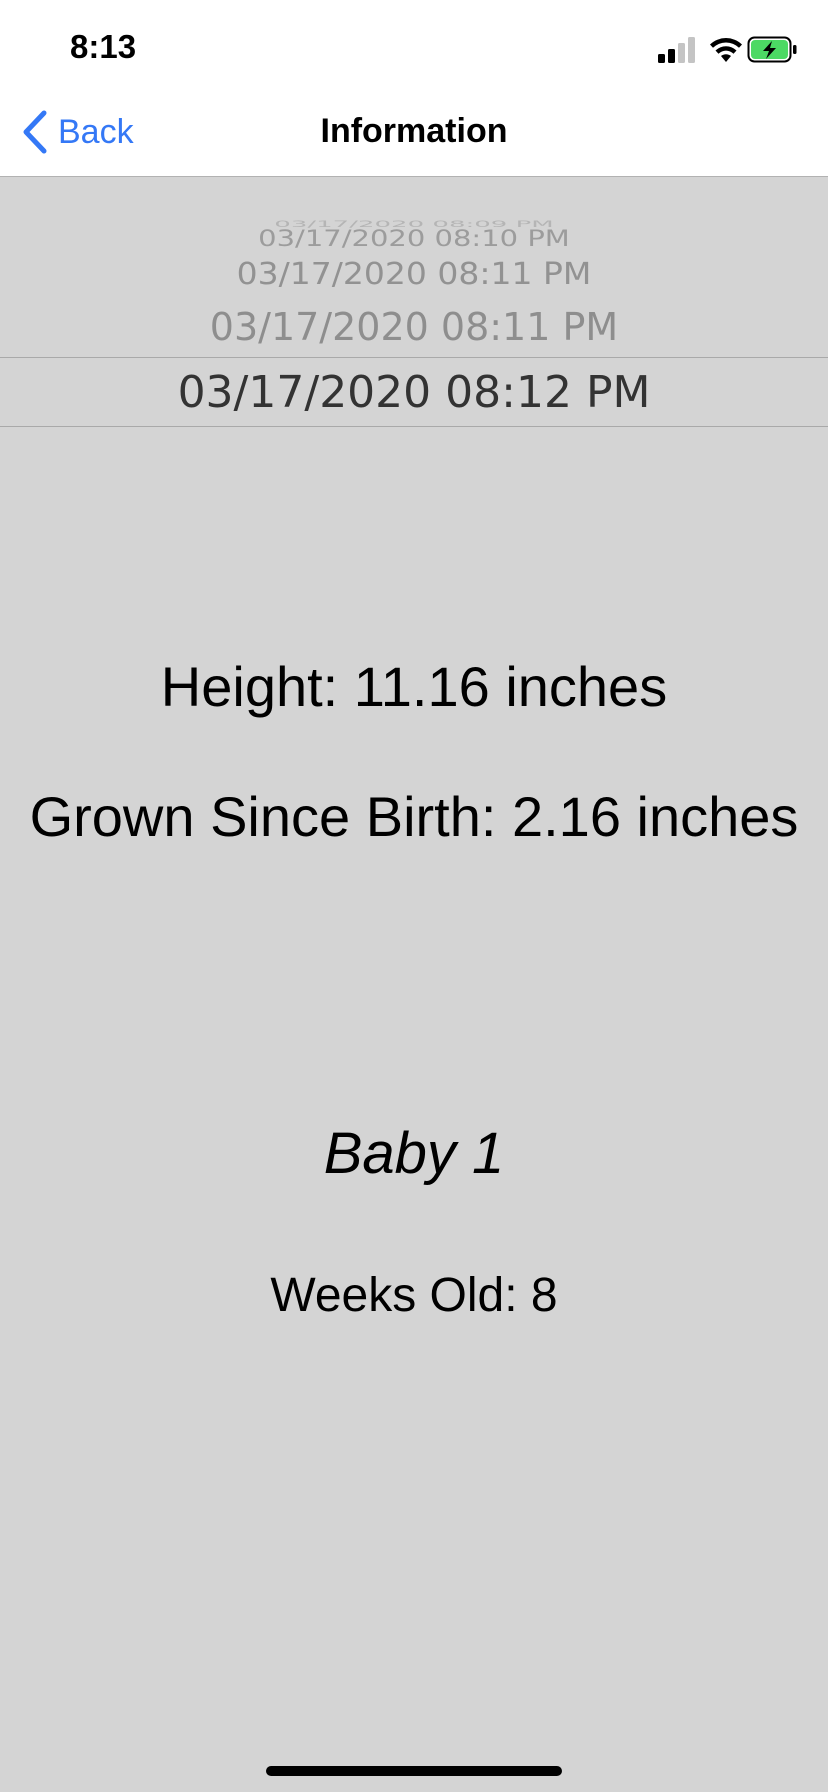 This screenshot has width=828, height=1792. I want to click on battery-charging-icon, so click(772, 49).